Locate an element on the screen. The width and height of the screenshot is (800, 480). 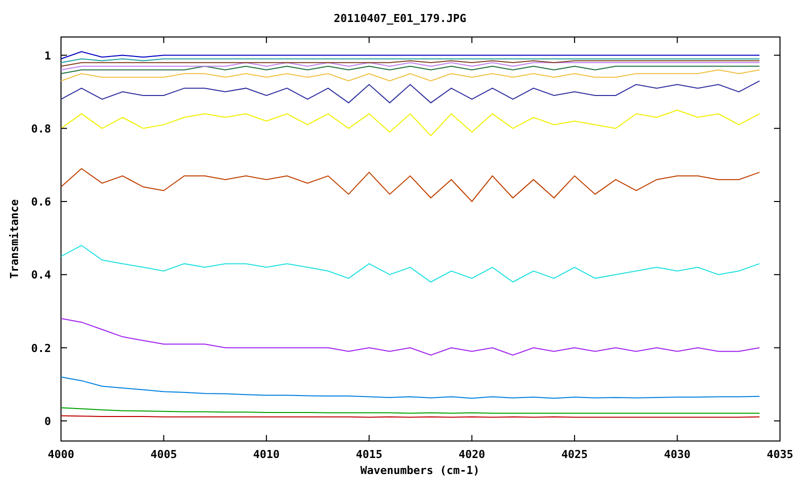
tick-label: 0.4 is located at coordinates (41, 275).